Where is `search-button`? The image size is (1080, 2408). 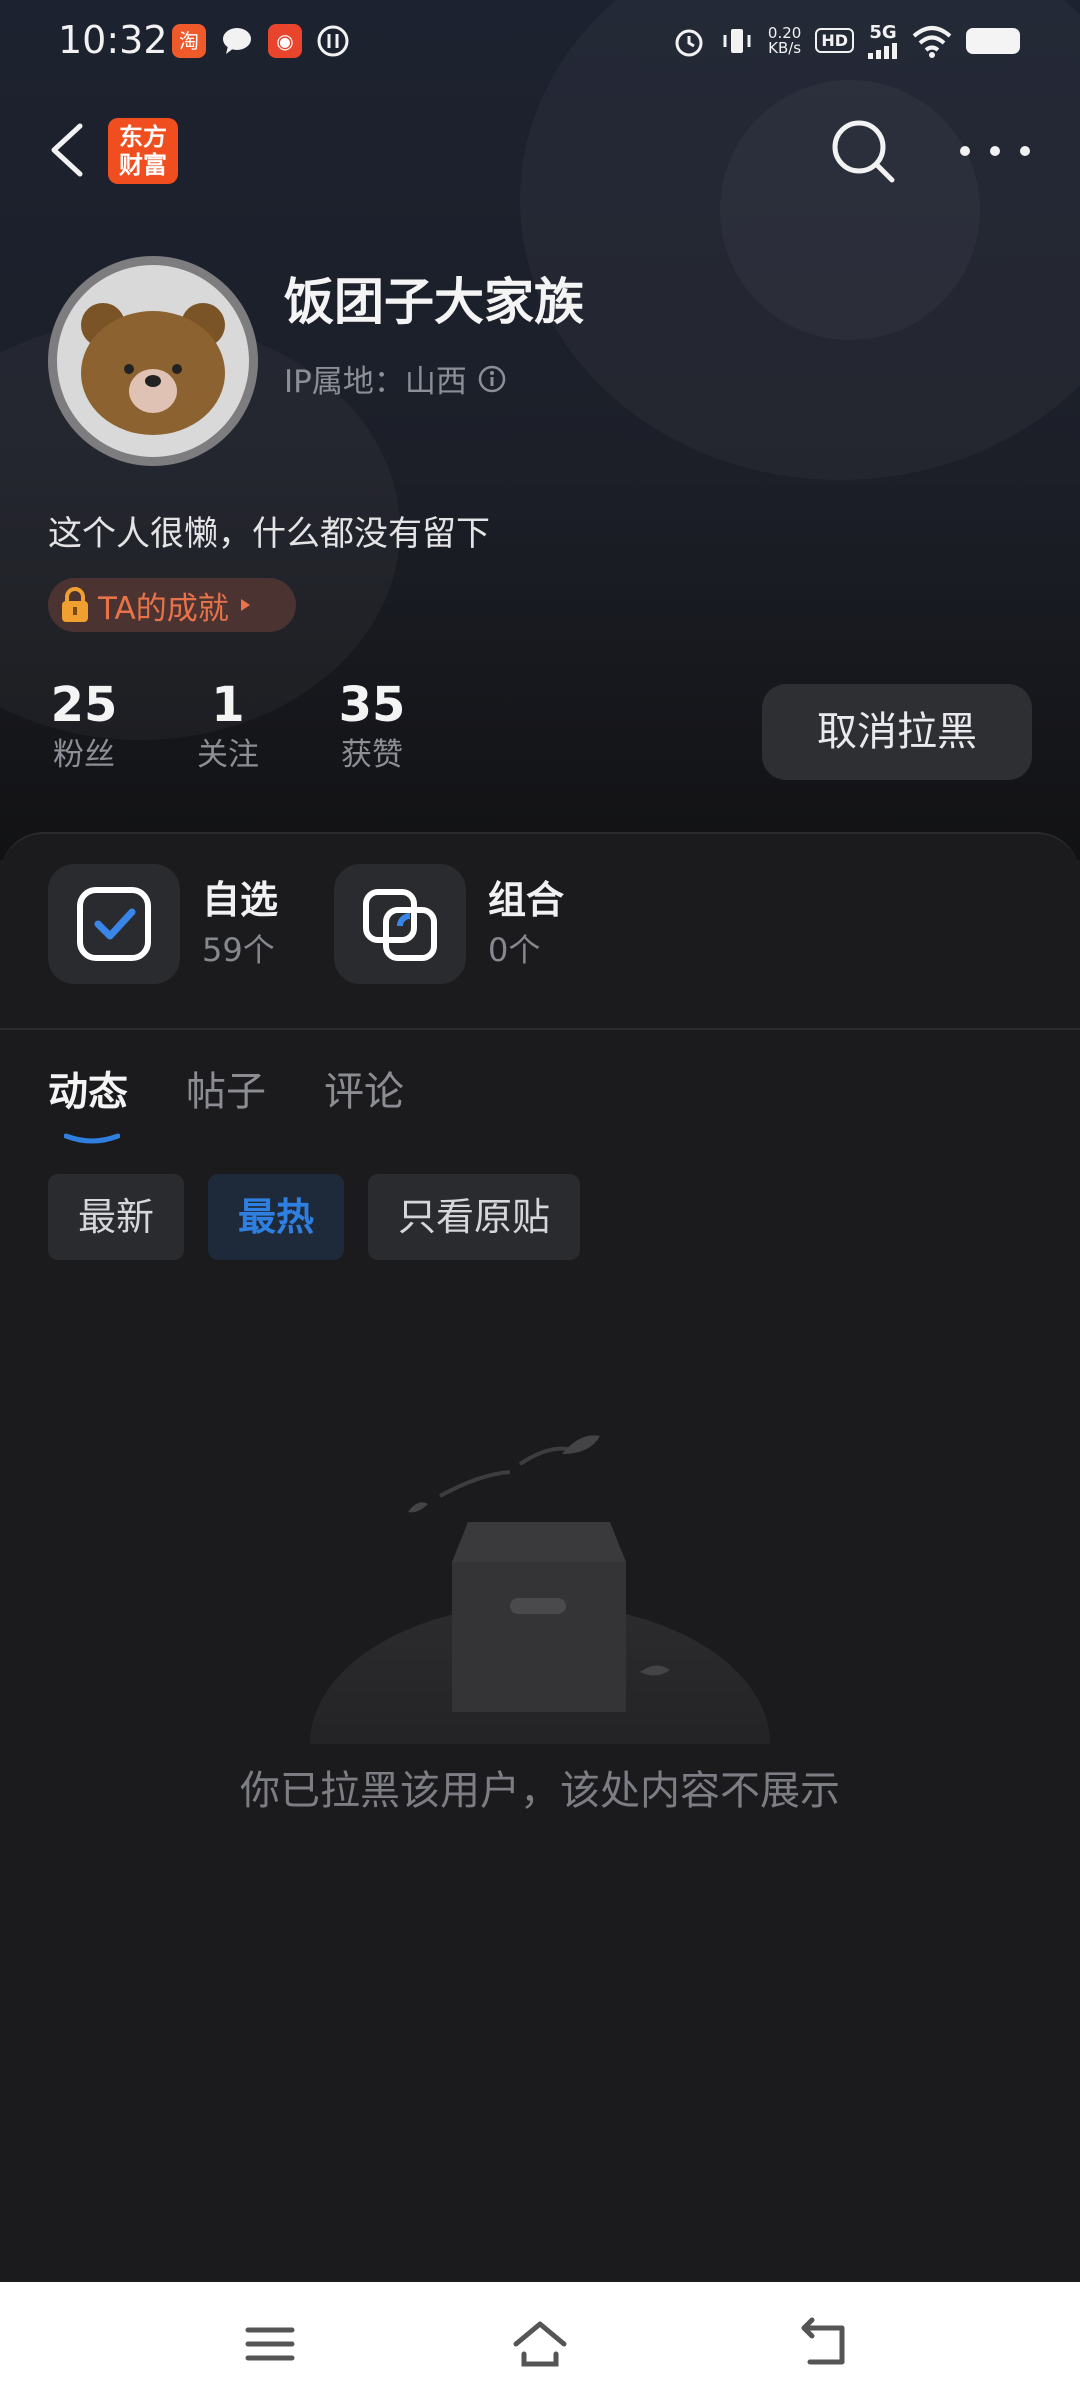
search-button is located at coordinates (863, 151).